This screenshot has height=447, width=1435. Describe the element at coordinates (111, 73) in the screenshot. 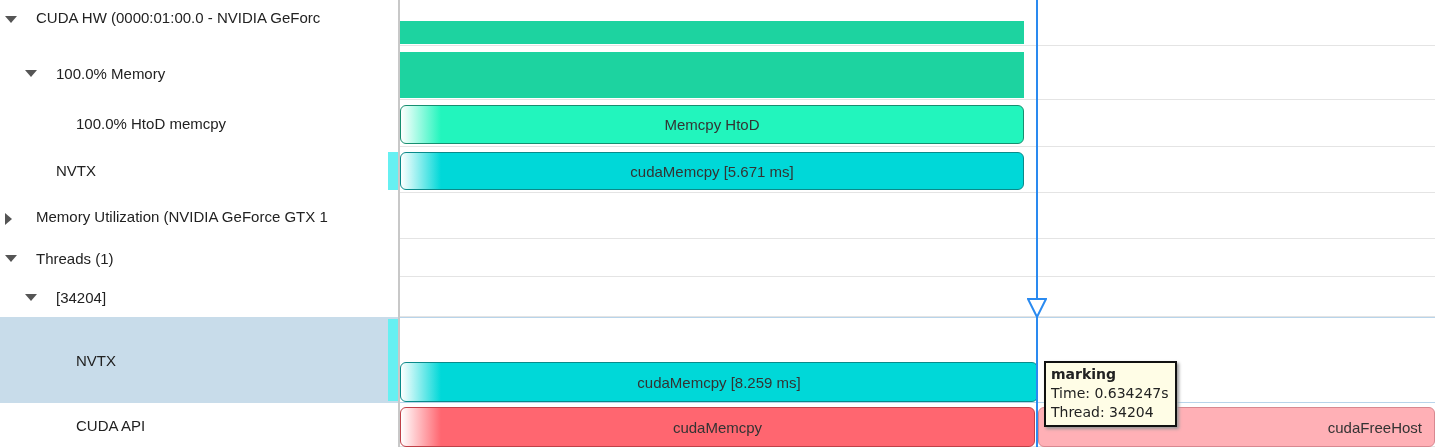

I see `track-label: 100.0% Memory` at that location.